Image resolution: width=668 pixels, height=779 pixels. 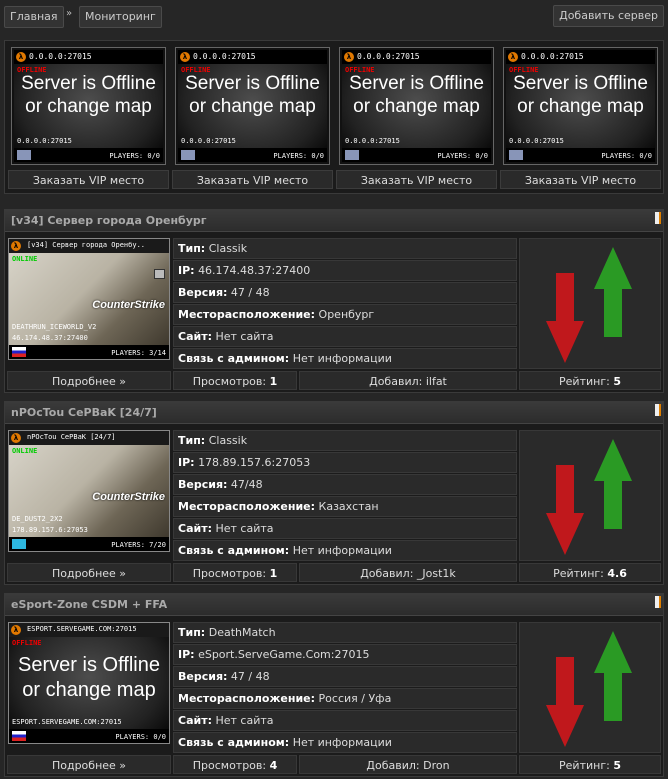 What do you see at coordinates (88, 95) in the screenshot?
I see `vip-offline-message: Server is Offline or change map` at bounding box center [88, 95].